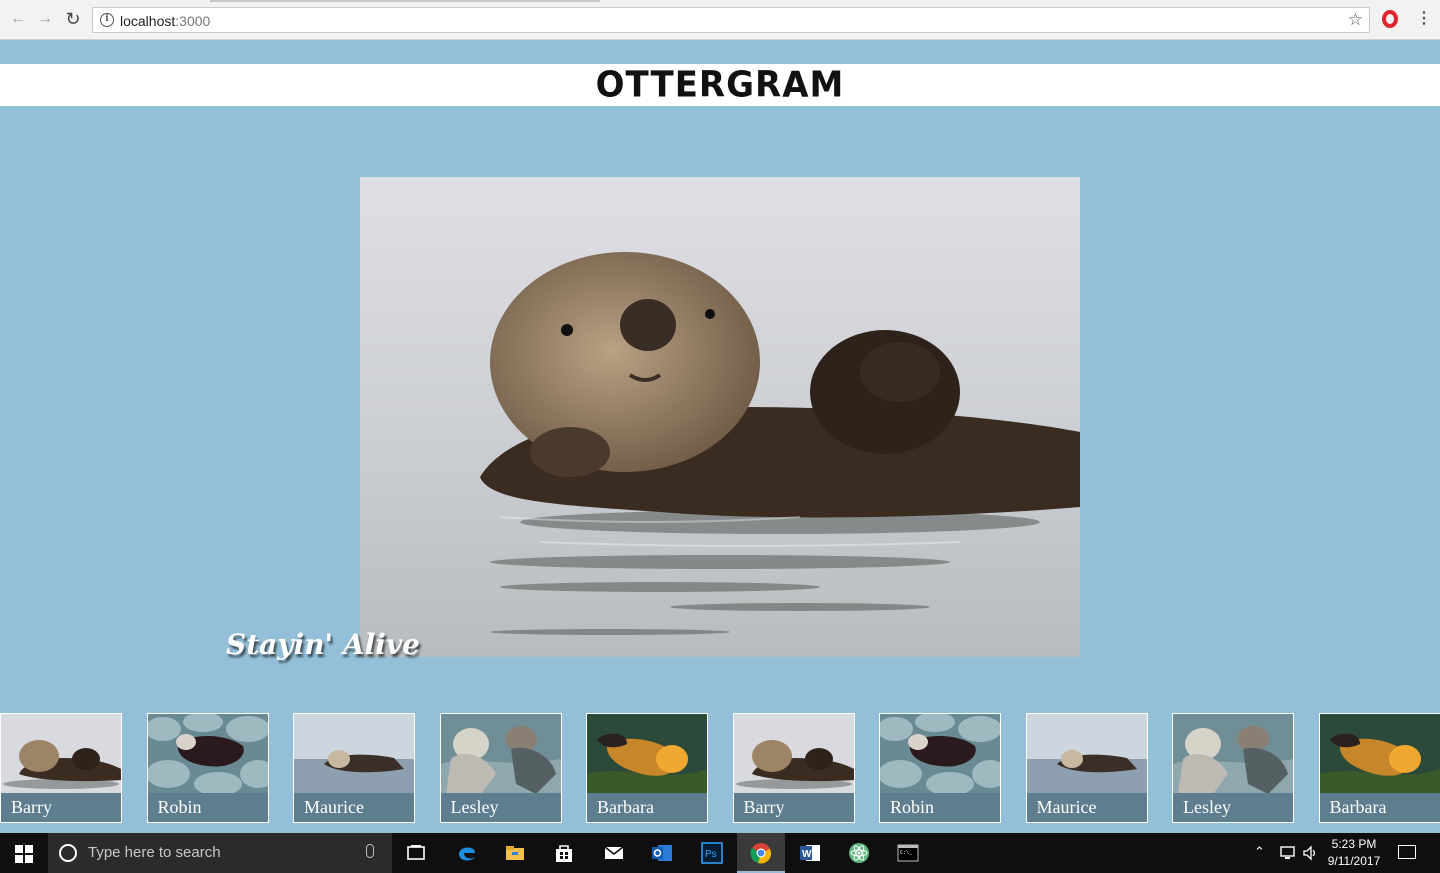 Image resolution: width=1440 pixels, height=873 pixels. Describe the element at coordinates (370, 851) in the screenshot. I see `microphone-icon` at that location.